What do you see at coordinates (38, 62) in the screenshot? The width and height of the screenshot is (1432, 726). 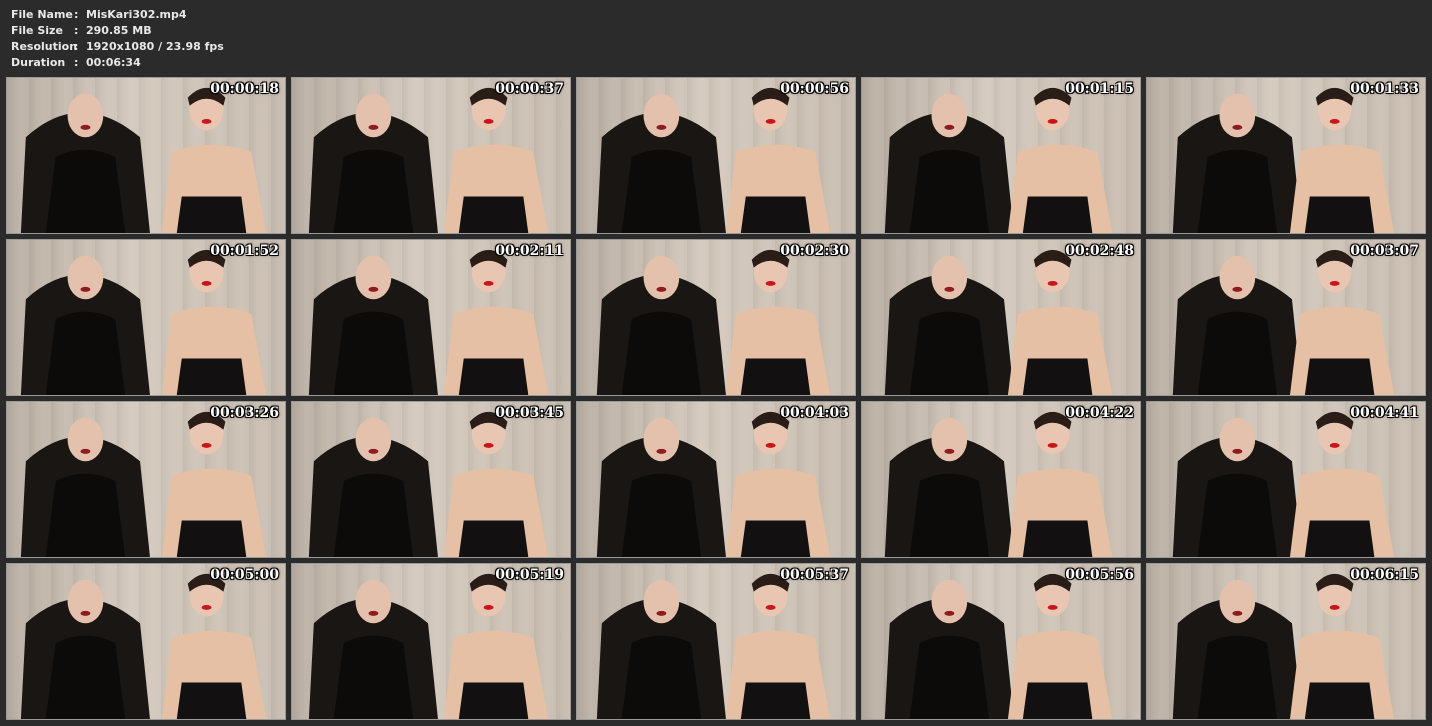 I see `duration-label: Duration` at bounding box center [38, 62].